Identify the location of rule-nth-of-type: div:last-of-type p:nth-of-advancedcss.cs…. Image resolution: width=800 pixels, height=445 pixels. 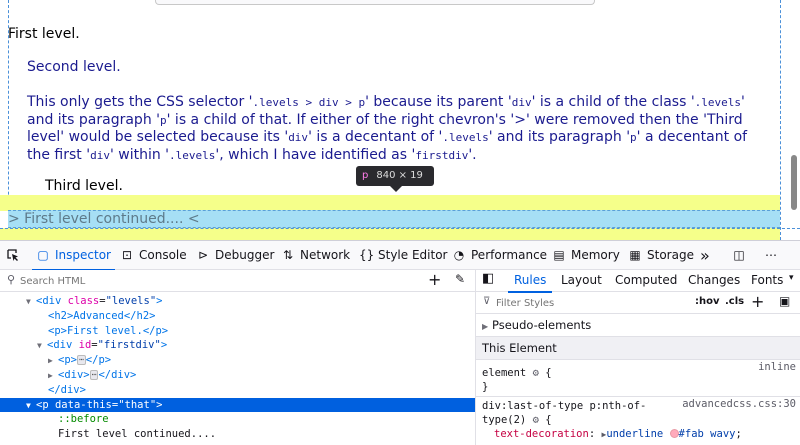
(638, 419).